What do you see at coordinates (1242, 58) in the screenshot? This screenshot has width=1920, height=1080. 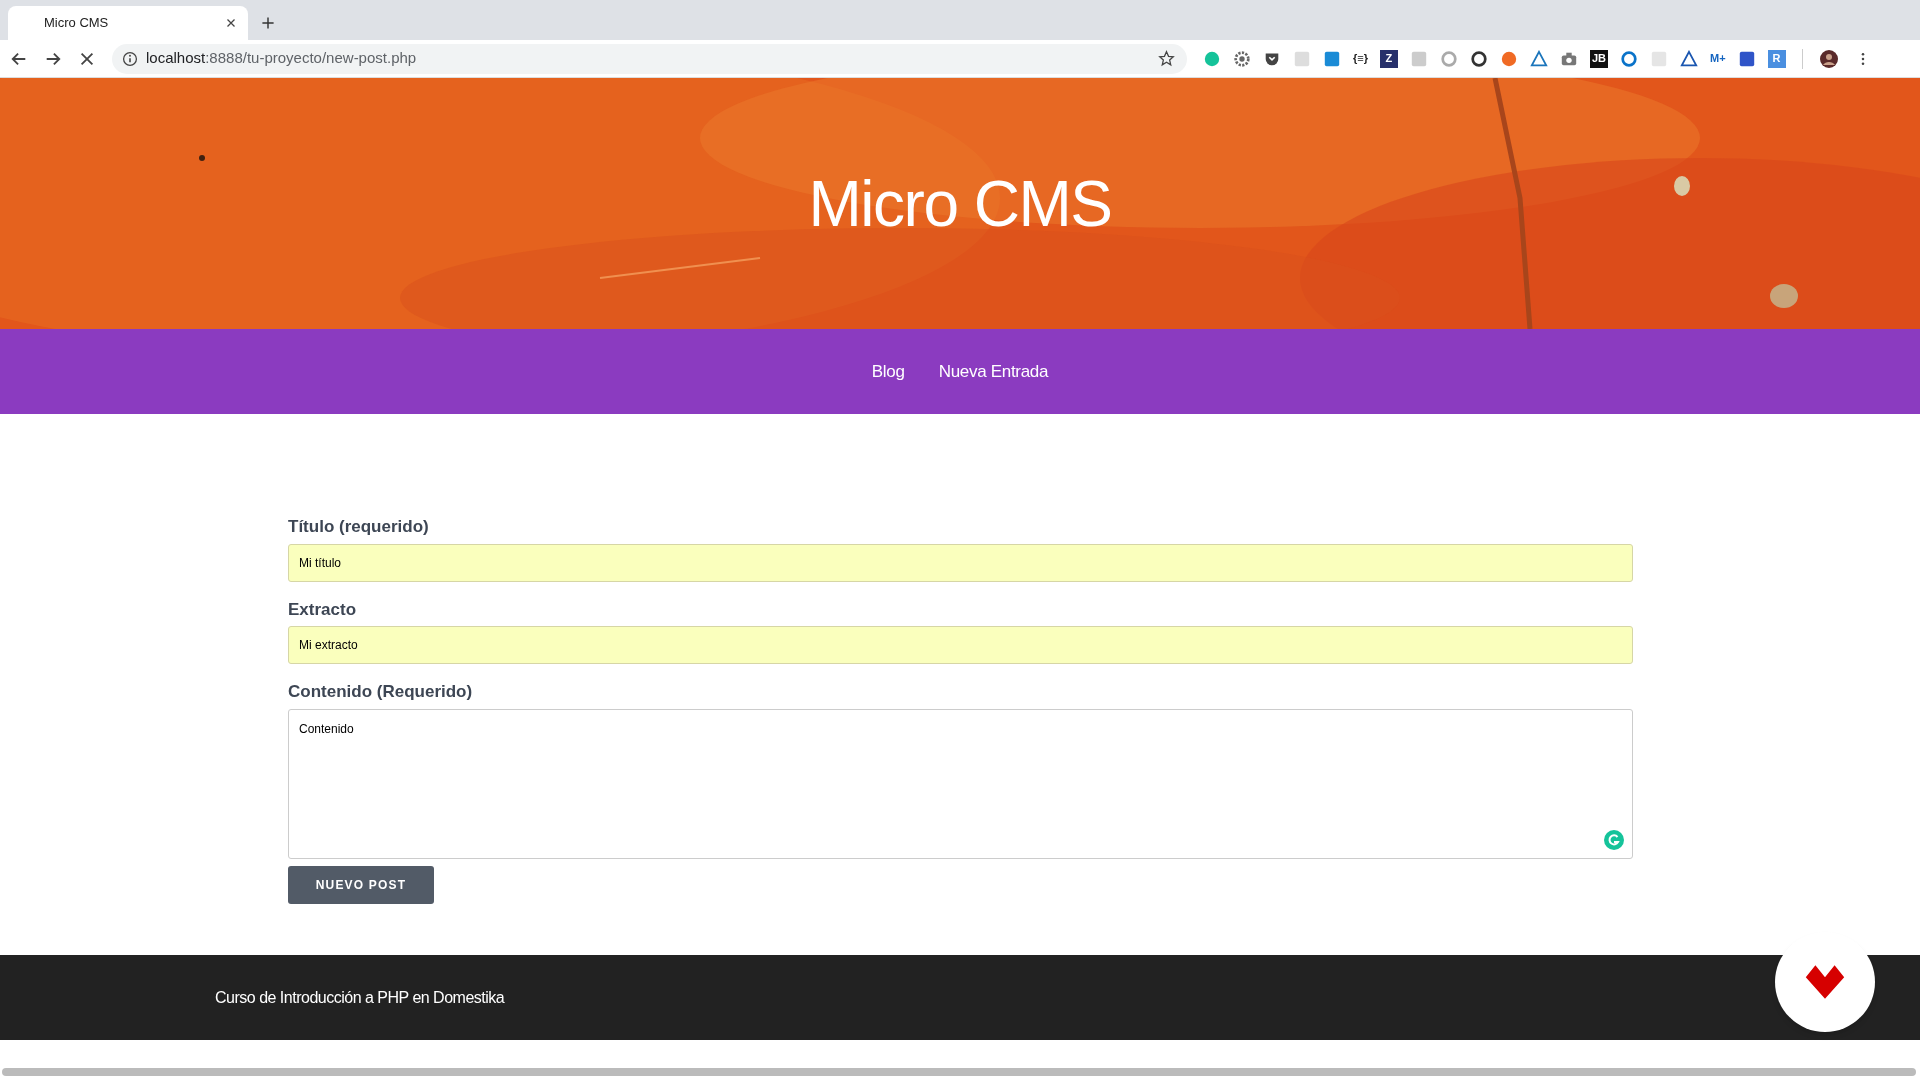 I see `gear-icon` at bounding box center [1242, 58].